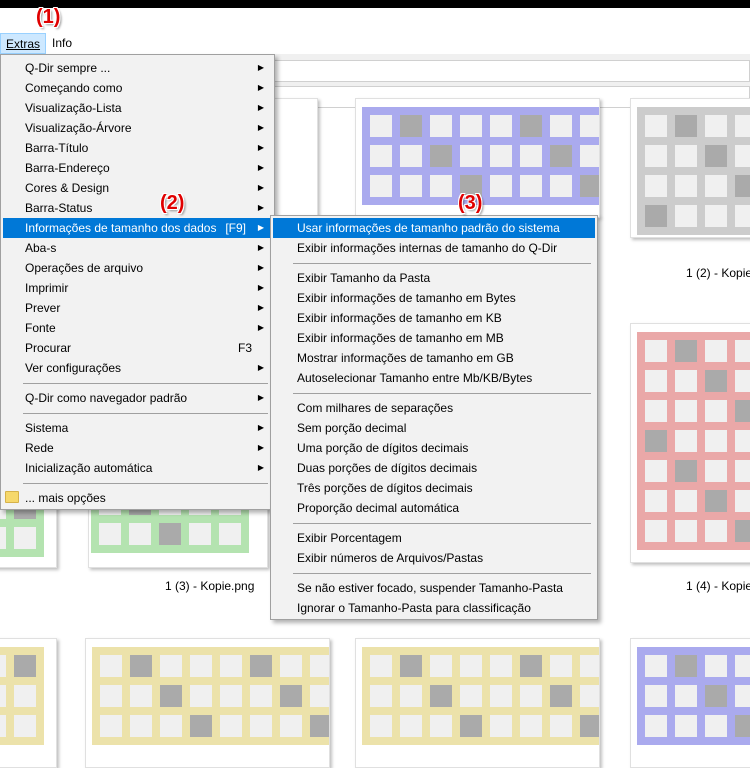 The width and height of the screenshot is (750, 768). What do you see at coordinates (137, 368) in the screenshot?
I see `menu-item-ver-configuracoes: Ver configurações ▶` at bounding box center [137, 368].